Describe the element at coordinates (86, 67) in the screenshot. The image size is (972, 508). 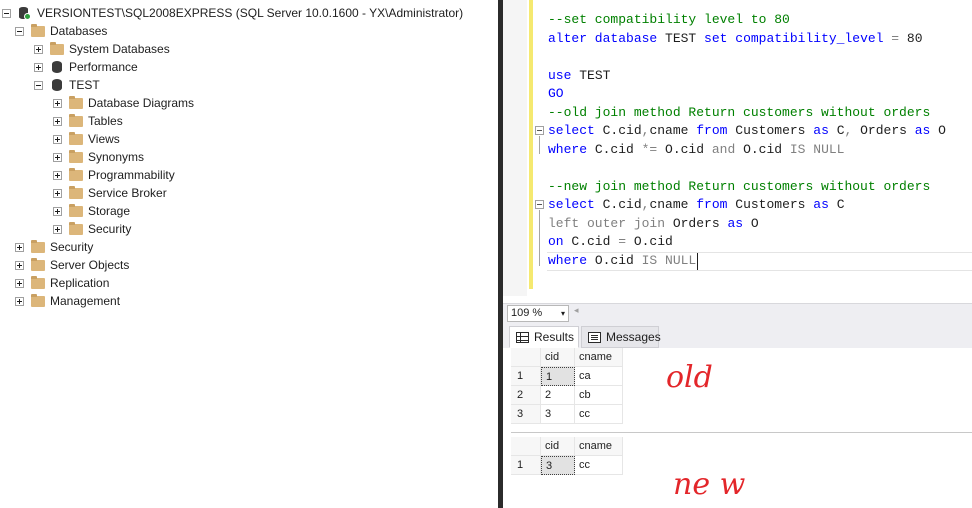
I see `tree-node-performance: Performance` at that location.